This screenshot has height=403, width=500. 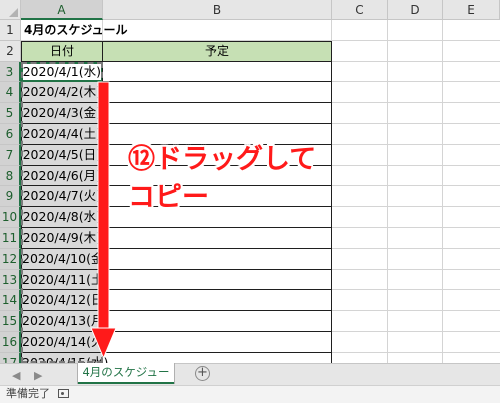 I want to click on sheet-tab-april-schedule: 4月のスケジュール, so click(x=126, y=380).